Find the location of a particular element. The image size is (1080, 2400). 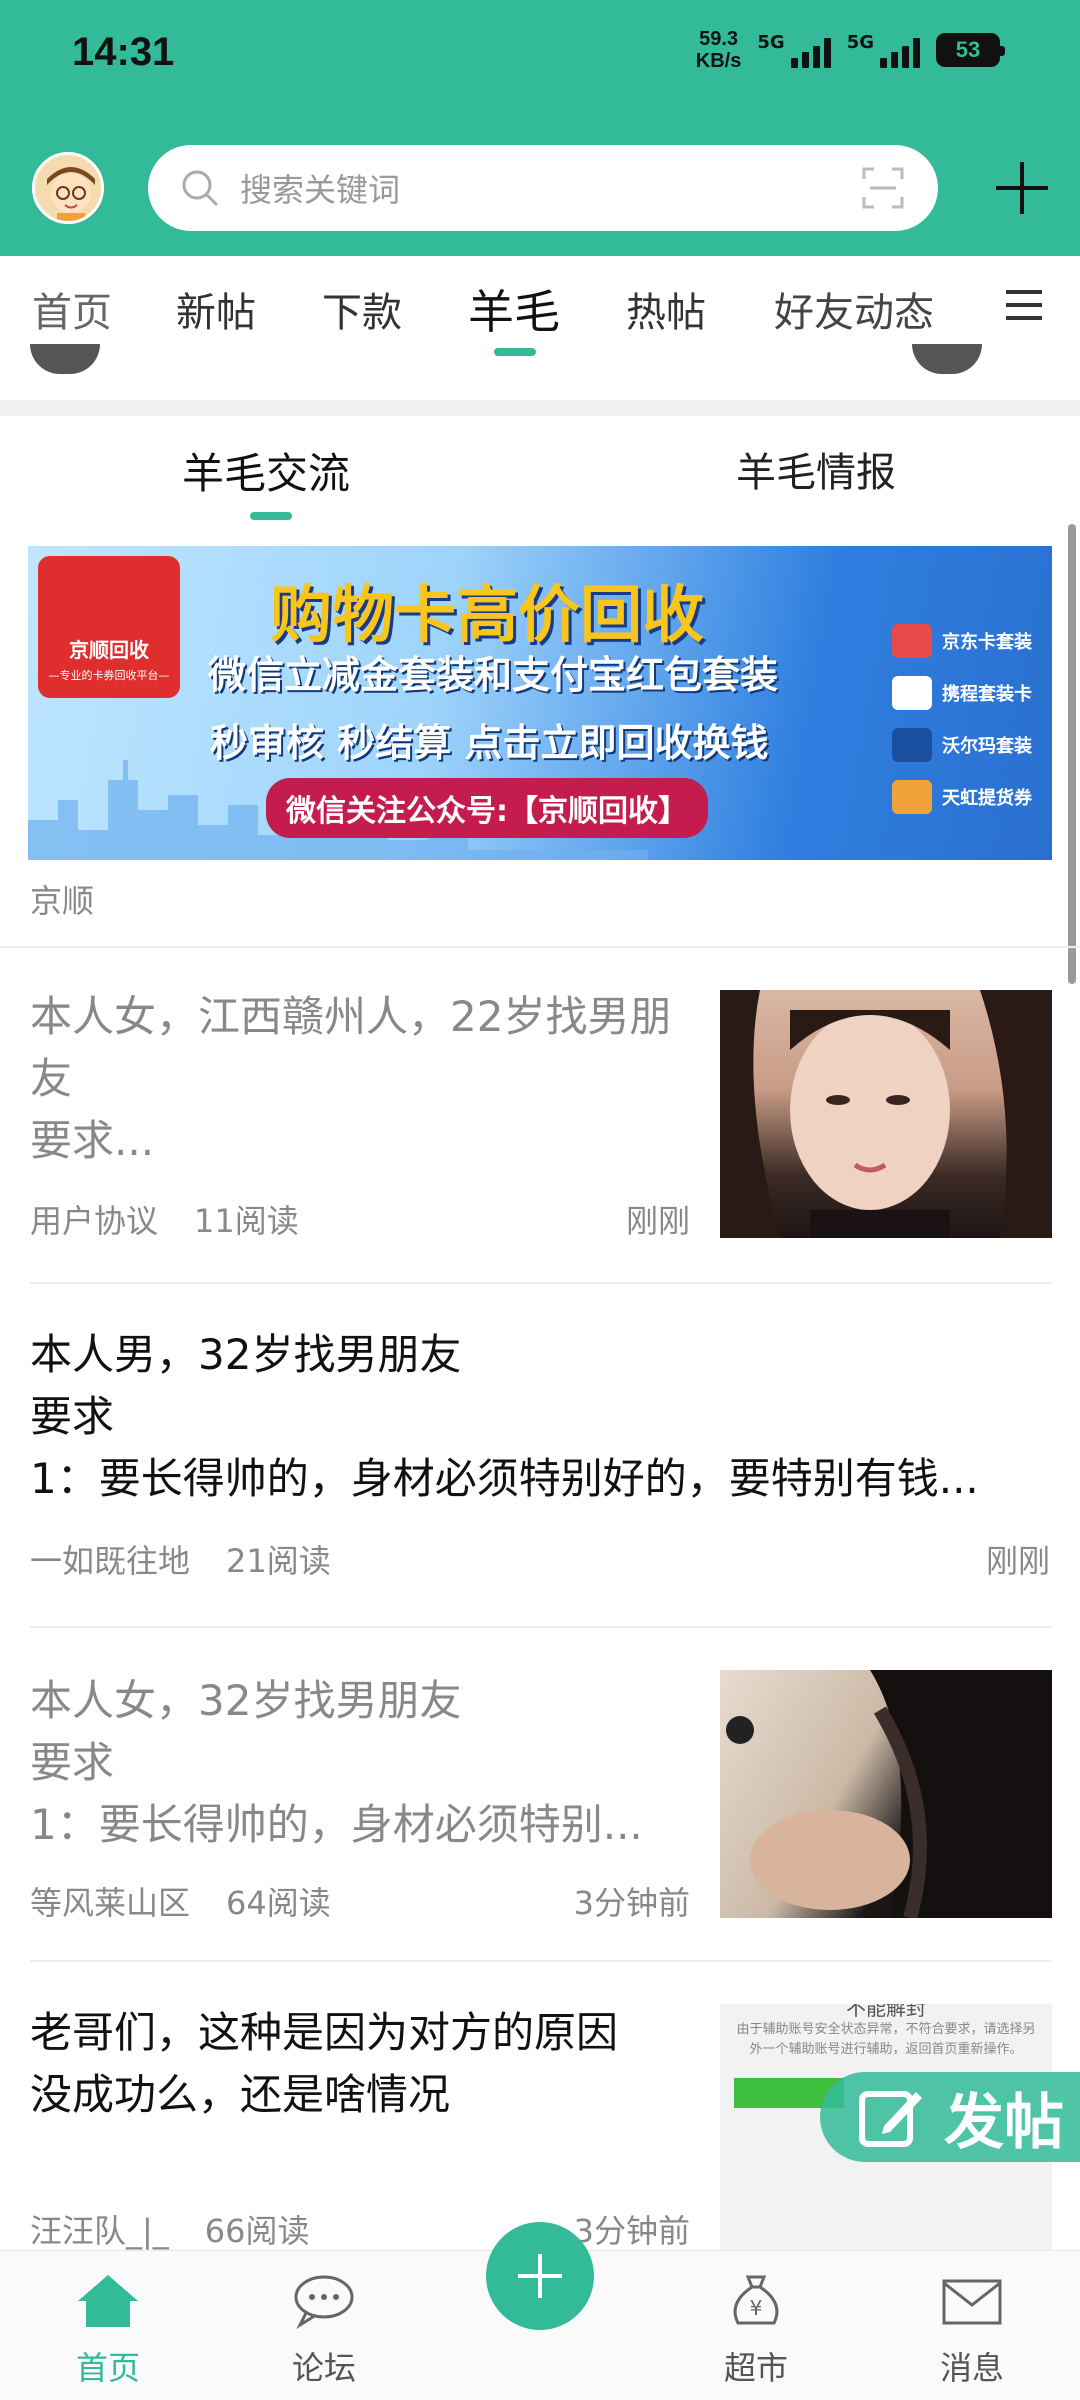

thumb-heading: 不能解封 is located at coordinates (886, 2012).